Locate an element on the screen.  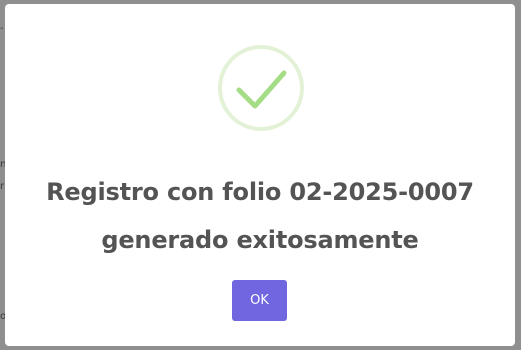
success-check-icon is located at coordinates (261, 88).